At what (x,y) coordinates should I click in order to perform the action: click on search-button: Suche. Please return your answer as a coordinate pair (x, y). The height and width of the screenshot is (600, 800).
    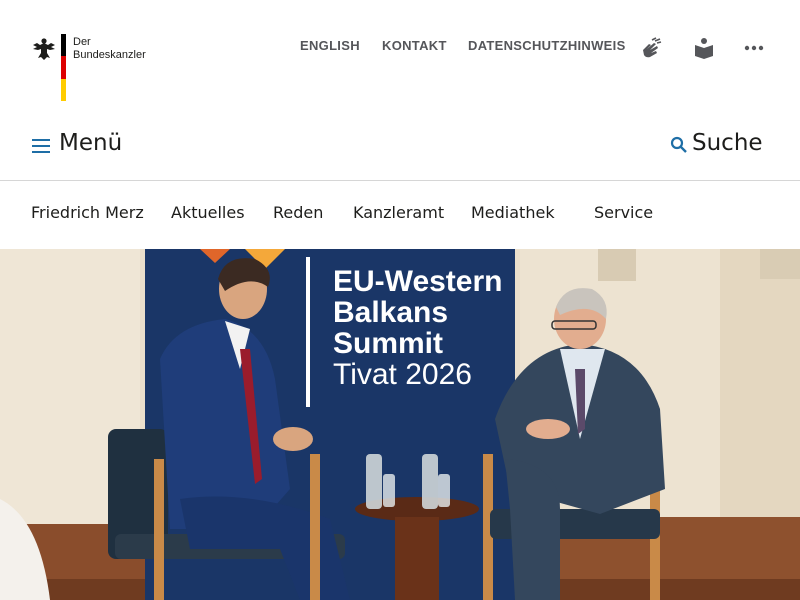
    Looking at the image, I should click on (720, 145).